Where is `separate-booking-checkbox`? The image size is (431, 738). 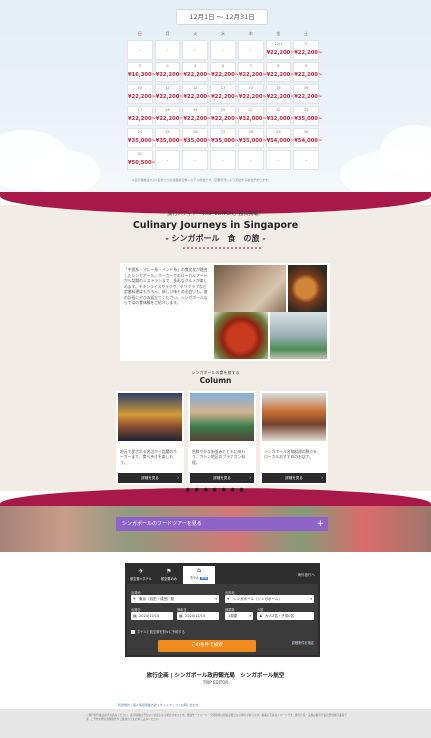 separate-booking-checkbox is located at coordinates (133, 632).